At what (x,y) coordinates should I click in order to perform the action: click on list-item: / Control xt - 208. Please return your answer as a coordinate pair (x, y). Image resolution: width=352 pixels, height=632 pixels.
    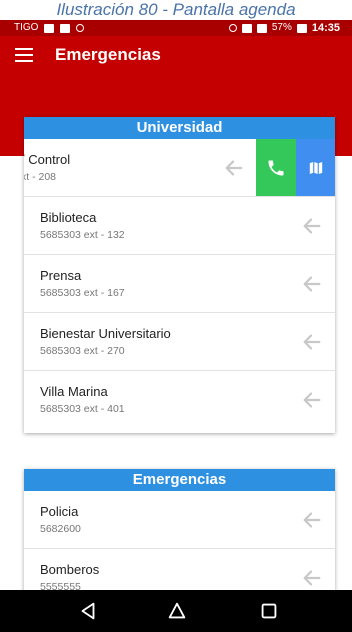
    Looking at the image, I should click on (179, 168).